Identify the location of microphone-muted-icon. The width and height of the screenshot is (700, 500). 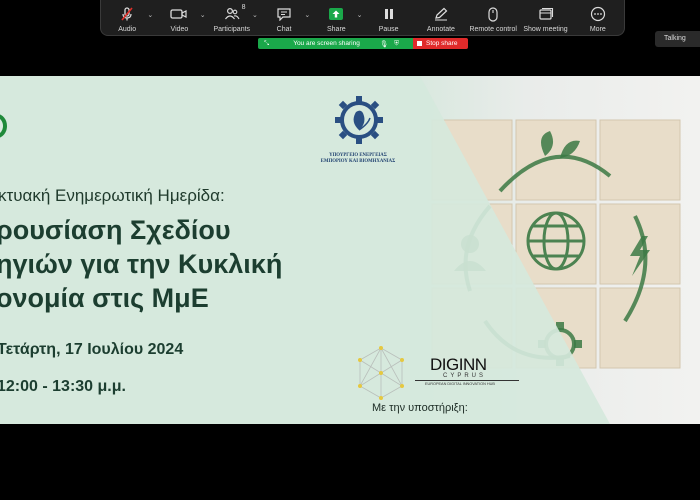
(127, 14).